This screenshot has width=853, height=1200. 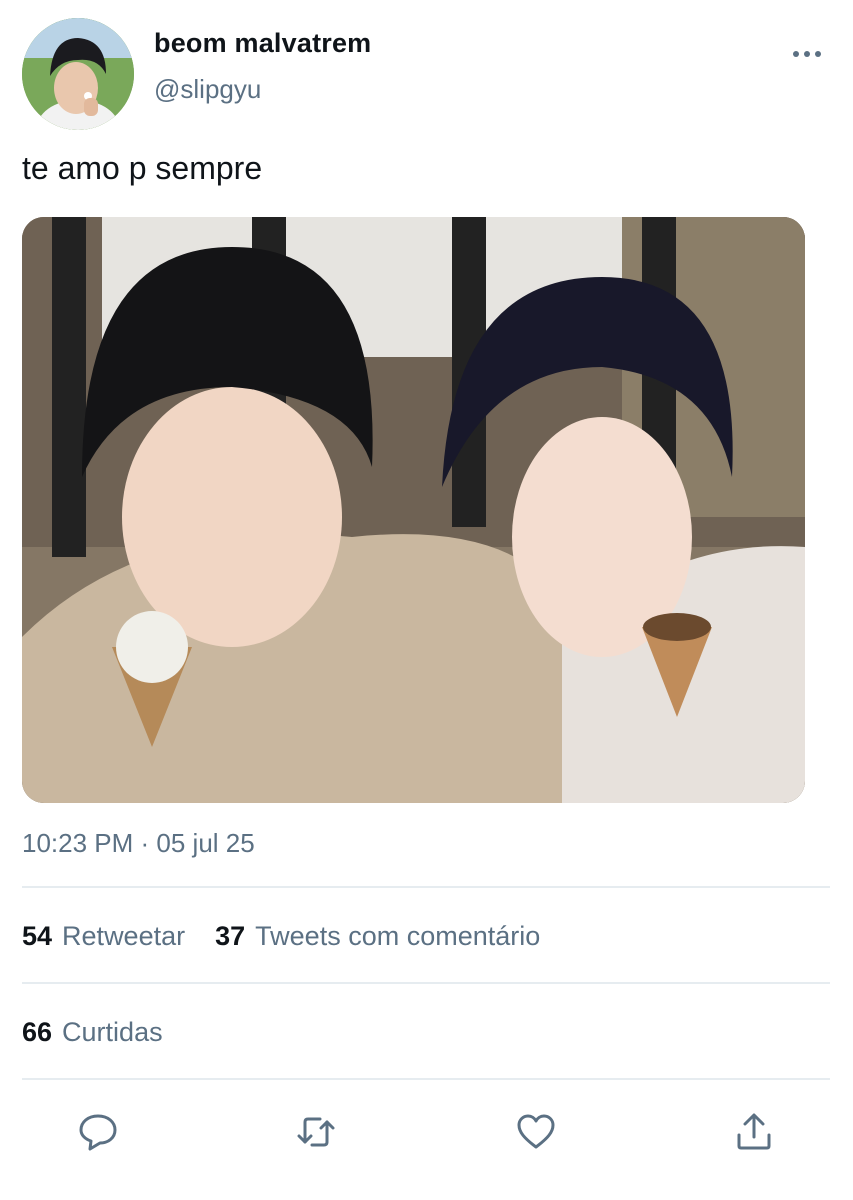 I want to click on more-options-icon, so click(x=807, y=54).